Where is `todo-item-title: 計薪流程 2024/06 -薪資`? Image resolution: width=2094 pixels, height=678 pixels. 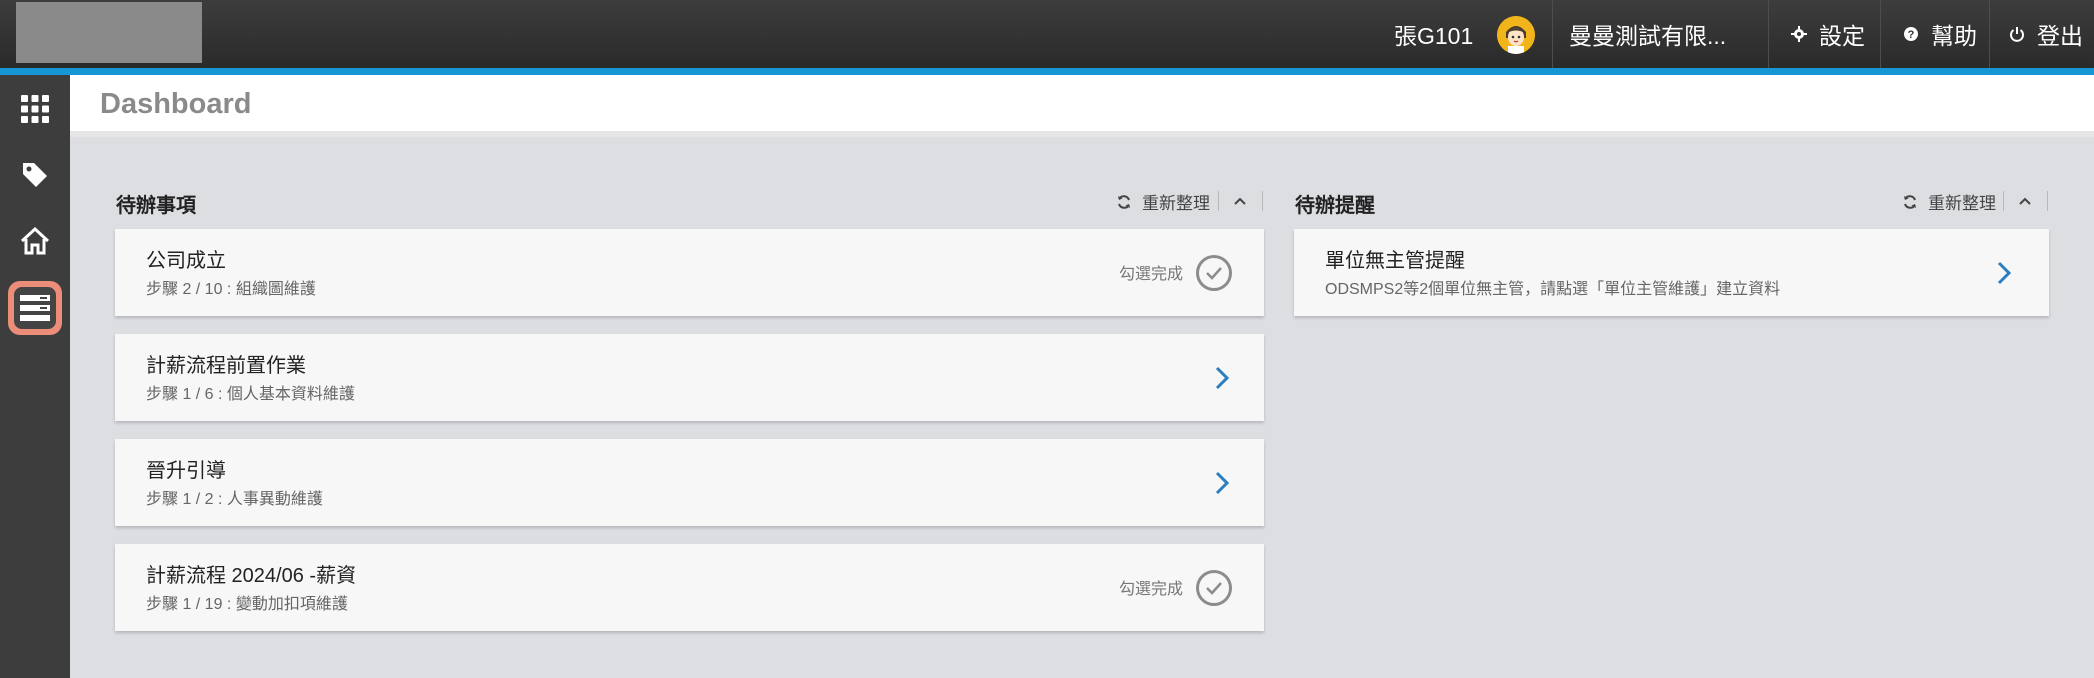 todo-item-title: 計薪流程 2024/06 -薪資 is located at coordinates (251, 576).